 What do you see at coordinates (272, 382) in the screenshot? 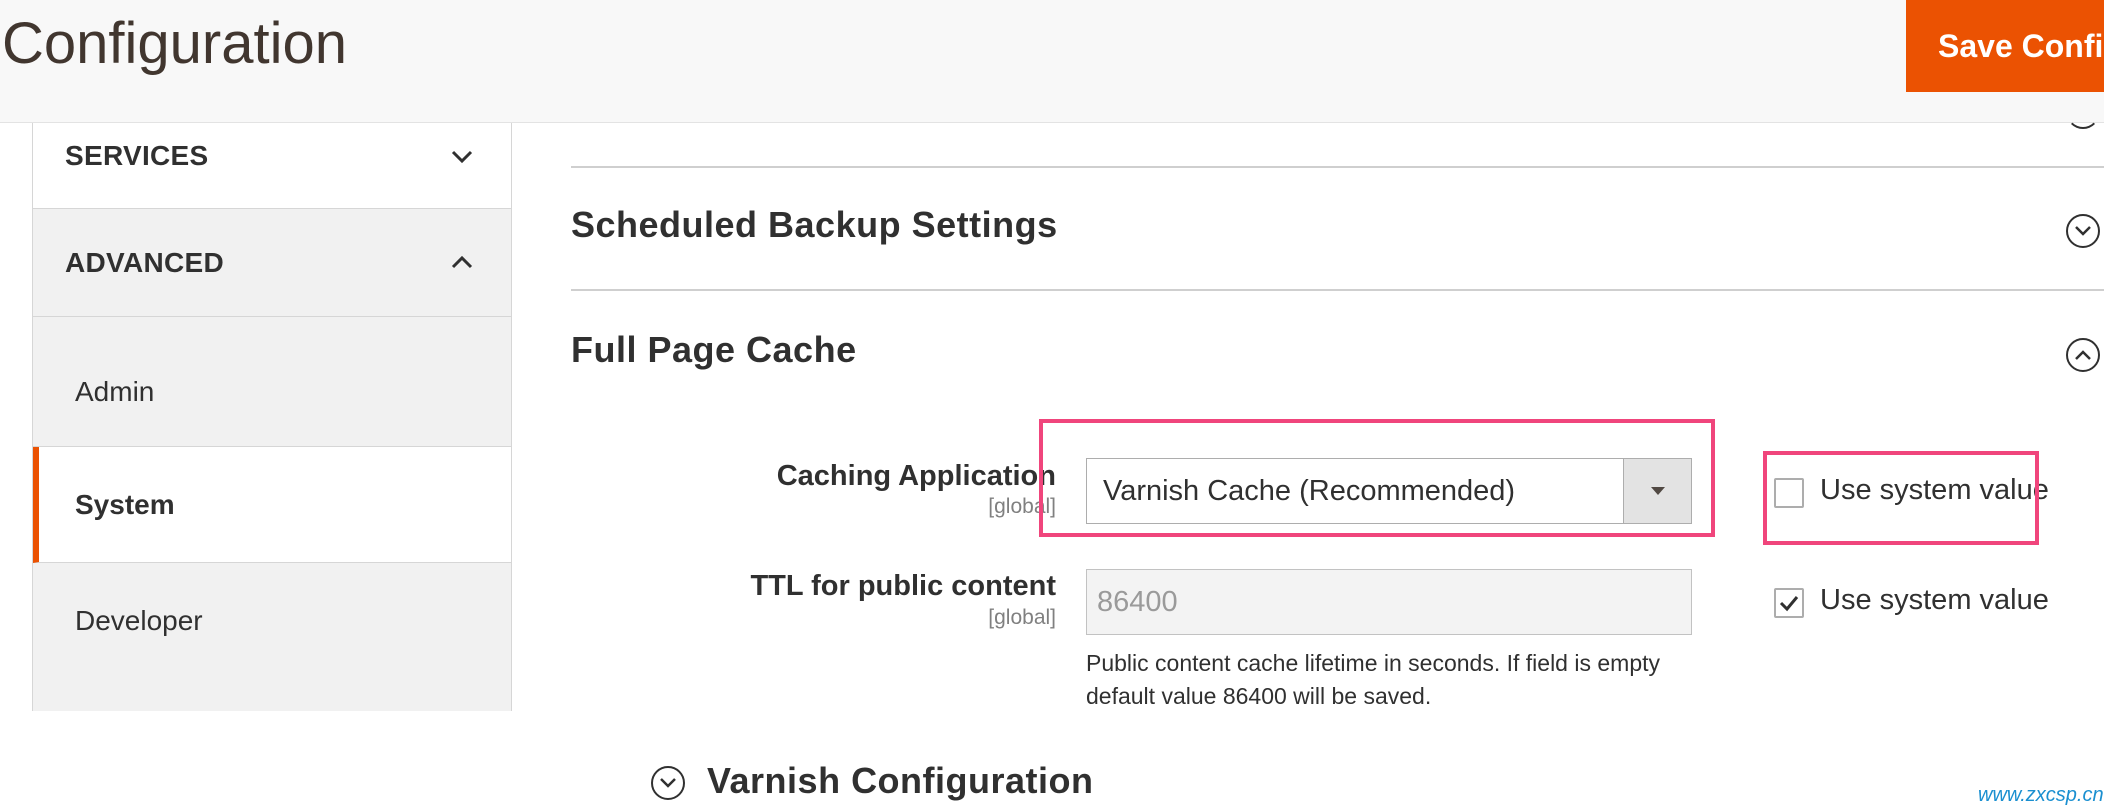
I see `sidebar-item-admin: Admin` at bounding box center [272, 382].